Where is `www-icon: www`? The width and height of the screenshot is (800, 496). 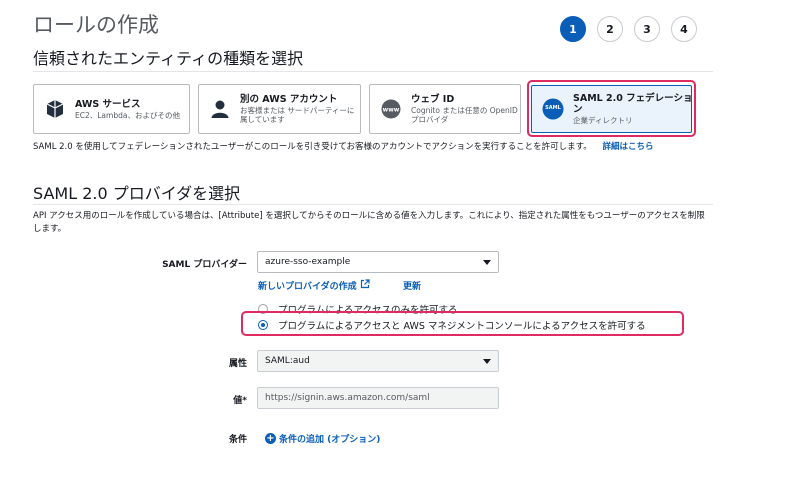
www-icon: www is located at coordinates (391, 109).